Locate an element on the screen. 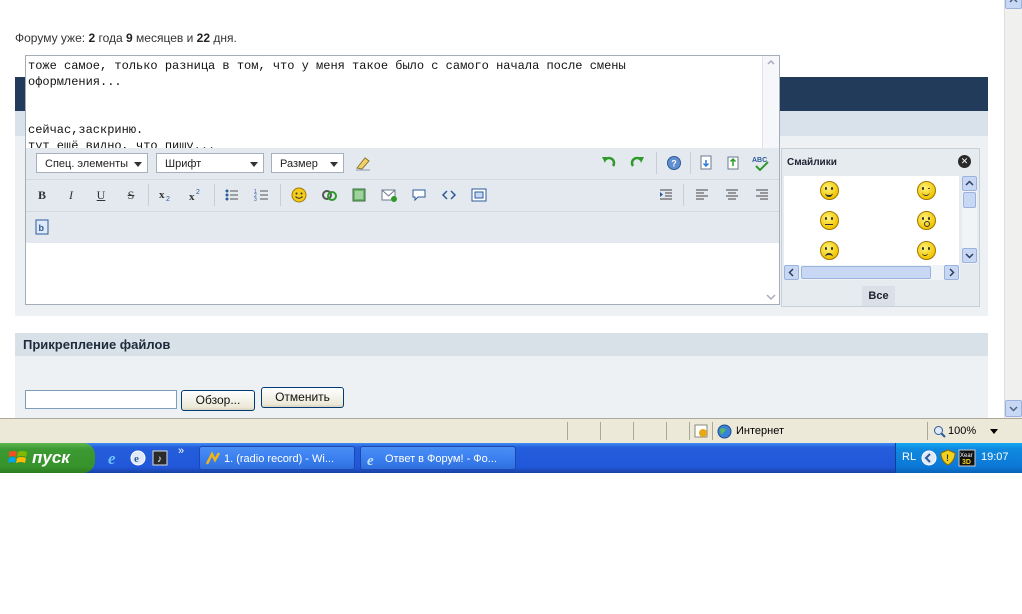 The width and height of the screenshot is (1022, 614). forum-age-days-number: 22 is located at coordinates (203, 38).